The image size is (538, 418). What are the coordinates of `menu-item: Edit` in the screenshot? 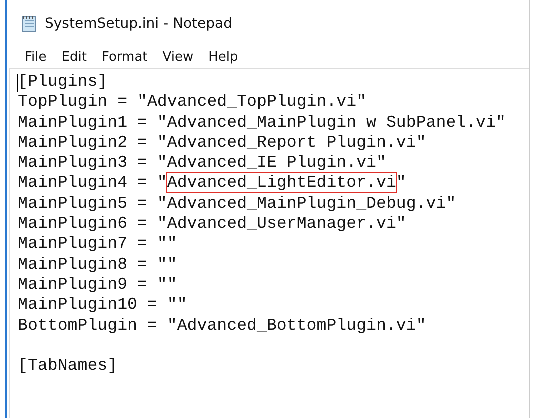 It's located at (74, 57).